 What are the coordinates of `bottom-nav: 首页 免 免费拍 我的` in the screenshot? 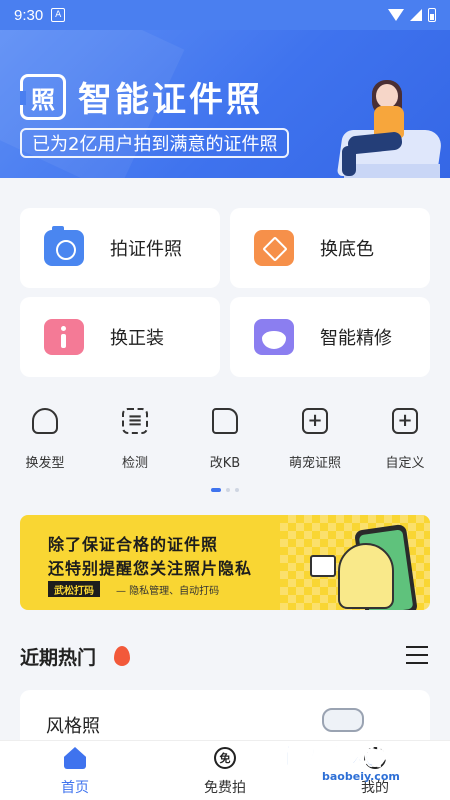 It's located at (225, 770).